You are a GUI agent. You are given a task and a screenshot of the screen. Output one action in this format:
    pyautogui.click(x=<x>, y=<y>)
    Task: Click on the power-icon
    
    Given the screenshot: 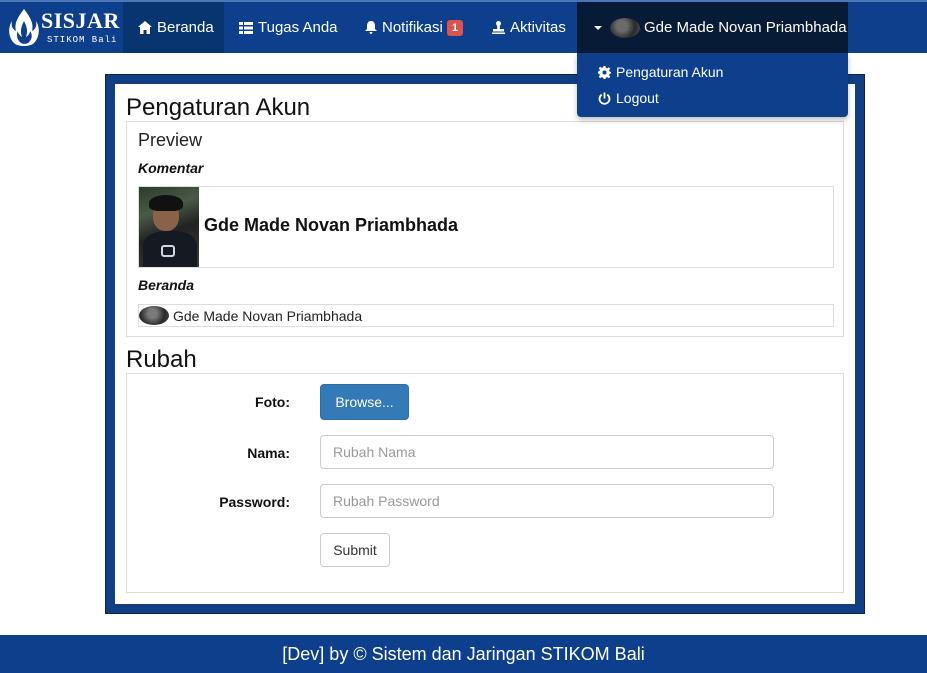 What is the action you would take?
    pyautogui.click(x=604, y=98)
    